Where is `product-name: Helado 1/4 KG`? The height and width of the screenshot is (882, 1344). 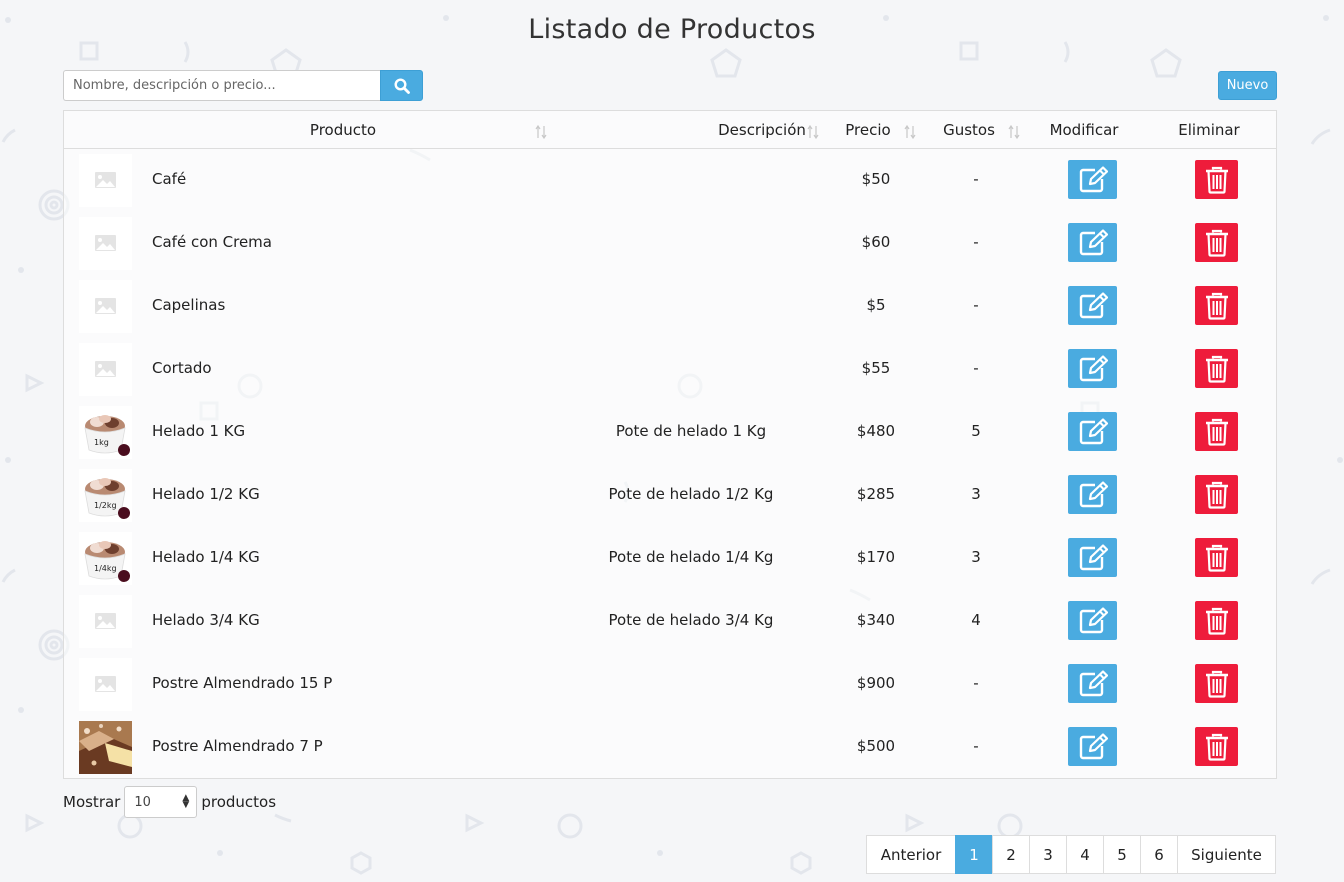 product-name: Helado 1/4 KG is located at coordinates (206, 557).